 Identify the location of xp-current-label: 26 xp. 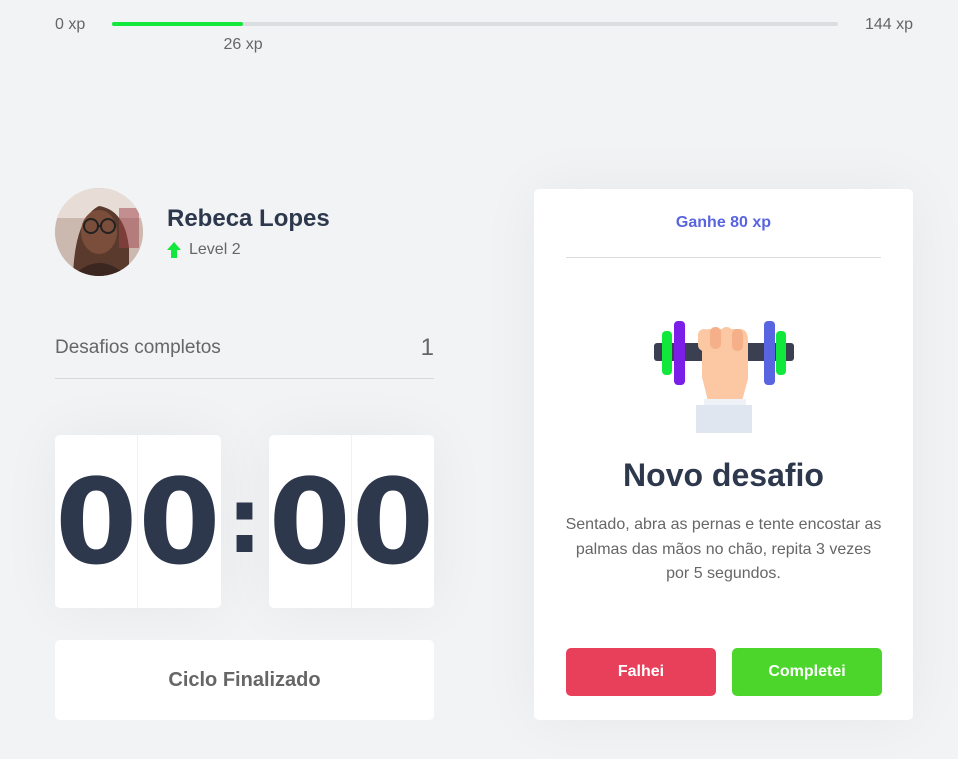
(243, 44).